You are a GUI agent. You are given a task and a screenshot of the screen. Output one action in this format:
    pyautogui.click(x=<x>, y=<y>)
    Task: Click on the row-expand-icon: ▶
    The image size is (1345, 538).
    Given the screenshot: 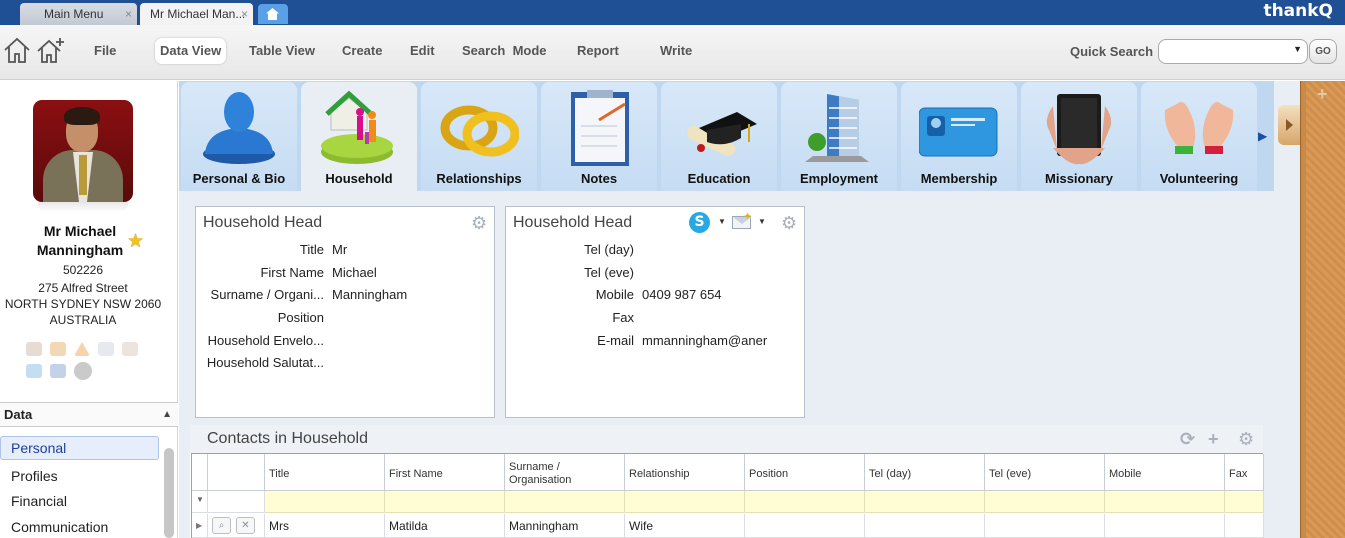 What is the action you would take?
    pyautogui.click(x=200, y=526)
    